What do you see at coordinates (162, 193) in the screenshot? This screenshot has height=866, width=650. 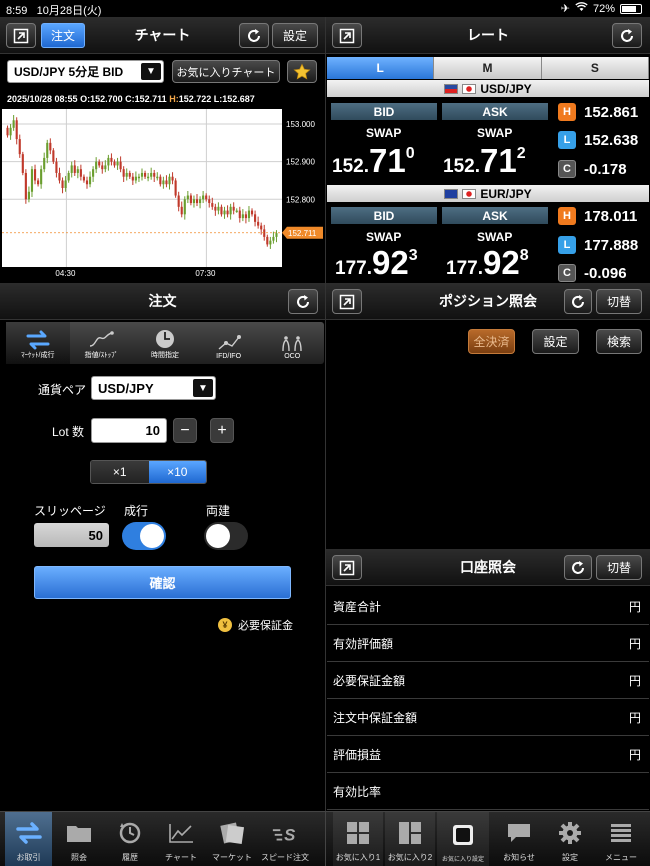 I see `candlestick-chart: 153.000 152.900 152.800 04:30 07:30 152.711` at bounding box center [162, 193].